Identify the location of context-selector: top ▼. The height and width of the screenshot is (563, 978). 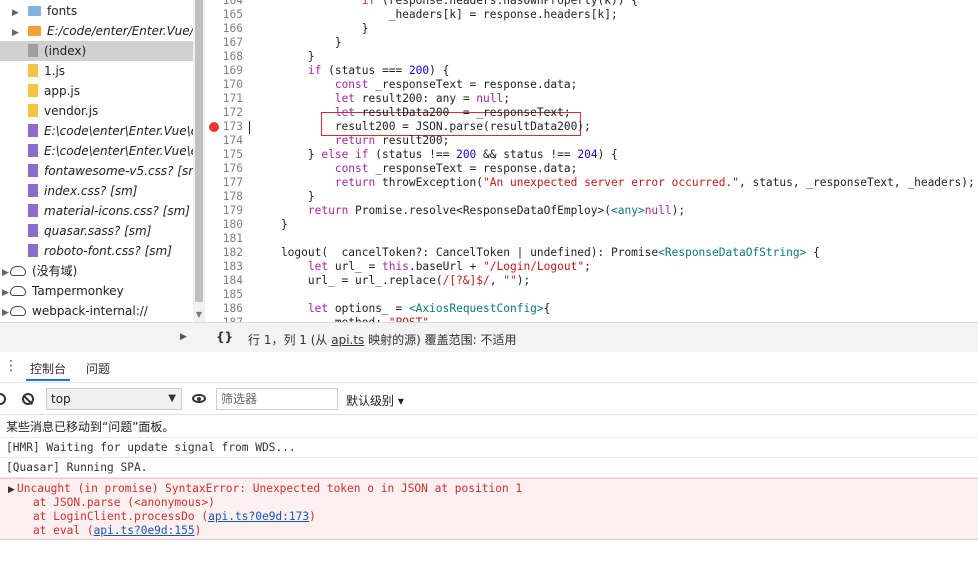
(114, 399).